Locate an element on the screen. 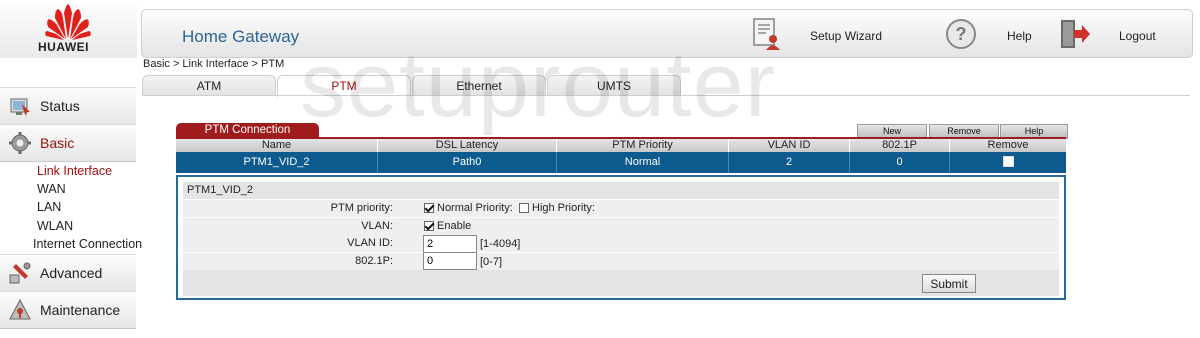 This screenshot has height=338, width=1200. tab-divider is located at coordinates (666, 95).